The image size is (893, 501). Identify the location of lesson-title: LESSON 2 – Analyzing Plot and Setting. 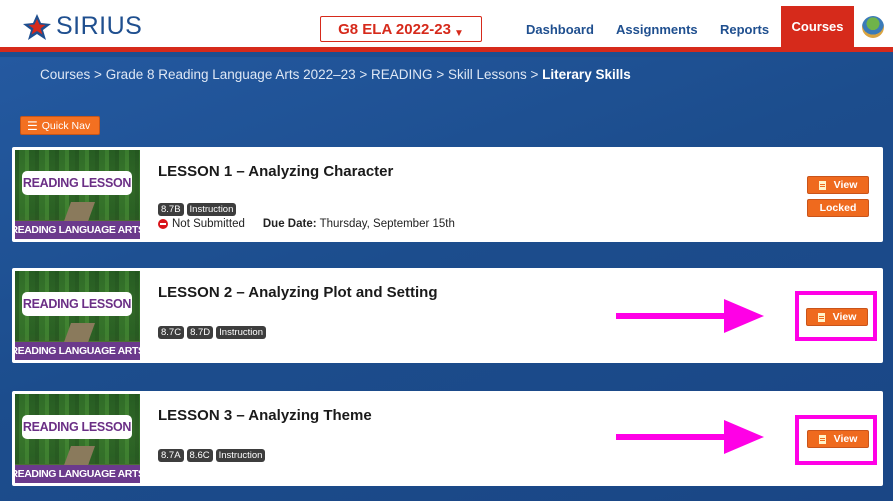
(298, 292).